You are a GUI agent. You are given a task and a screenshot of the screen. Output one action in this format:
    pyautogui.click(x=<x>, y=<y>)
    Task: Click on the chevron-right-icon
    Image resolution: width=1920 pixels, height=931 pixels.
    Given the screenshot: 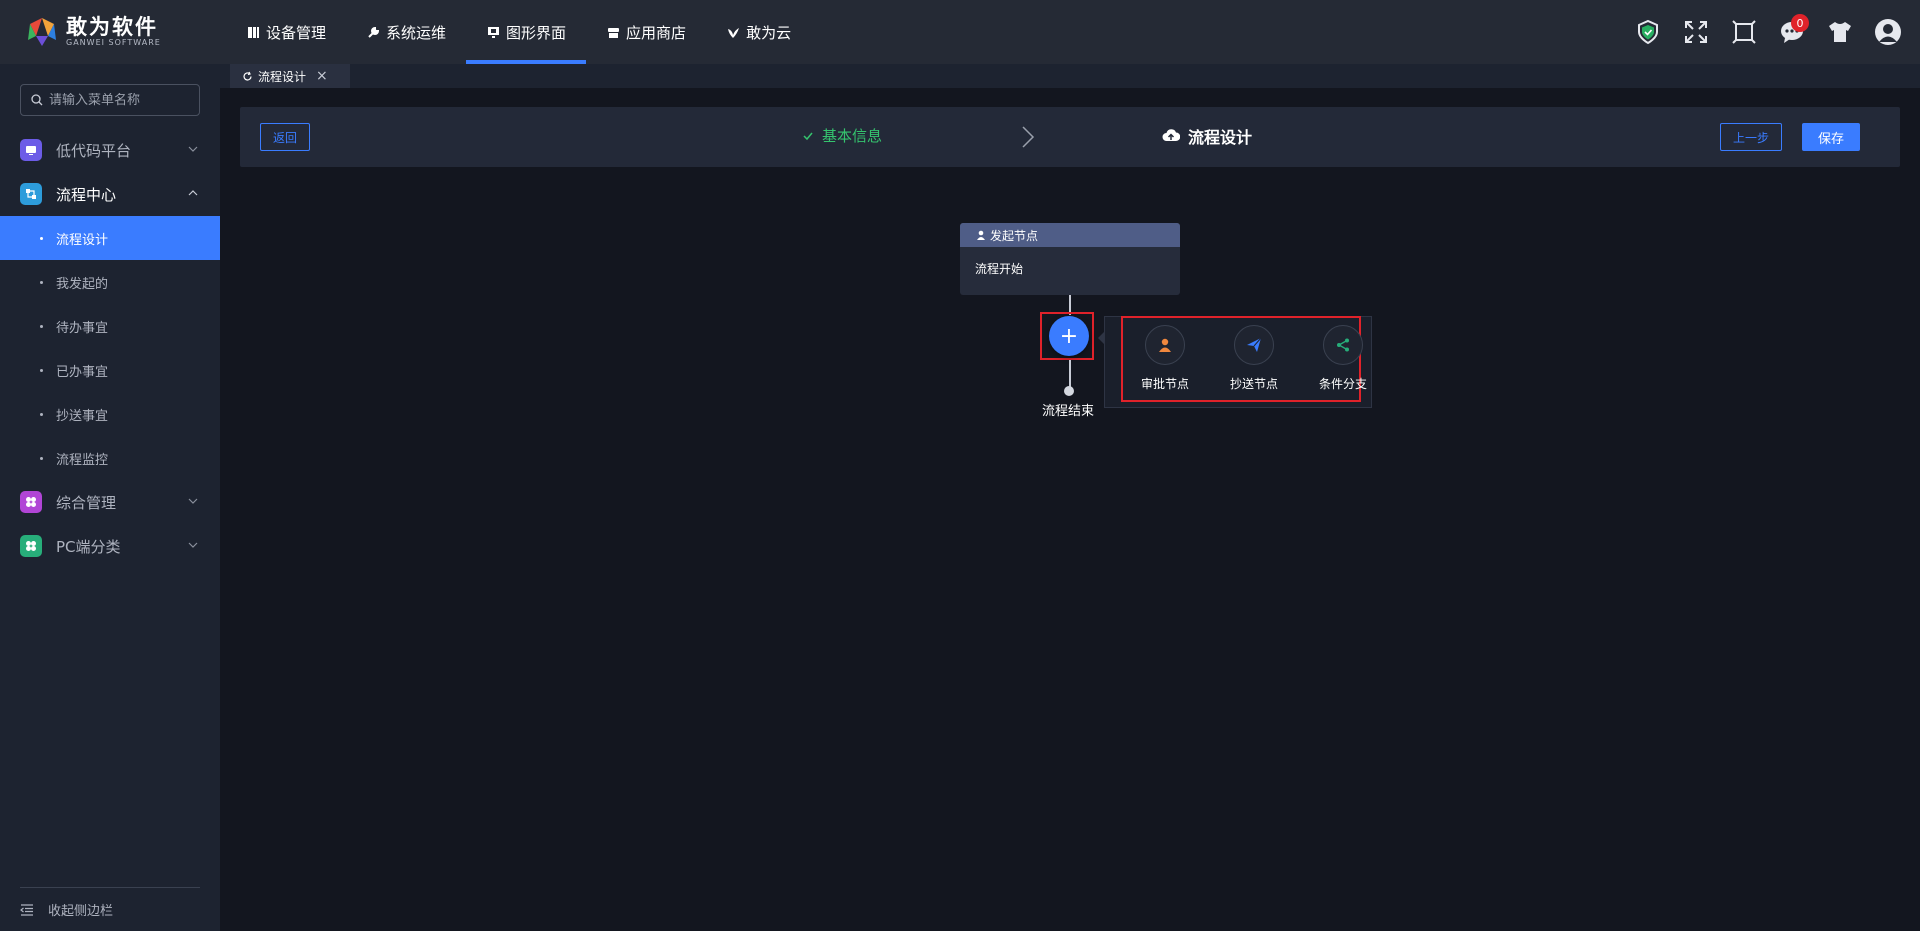 What is the action you would take?
    pyautogui.click(x=1028, y=137)
    